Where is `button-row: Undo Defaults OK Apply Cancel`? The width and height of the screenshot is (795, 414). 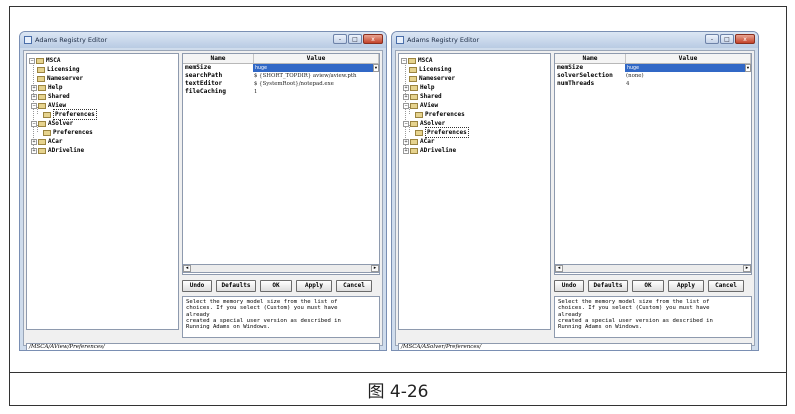 button-row: Undo Defaults OK Apply Cancel is located at coordinates (281, 286).